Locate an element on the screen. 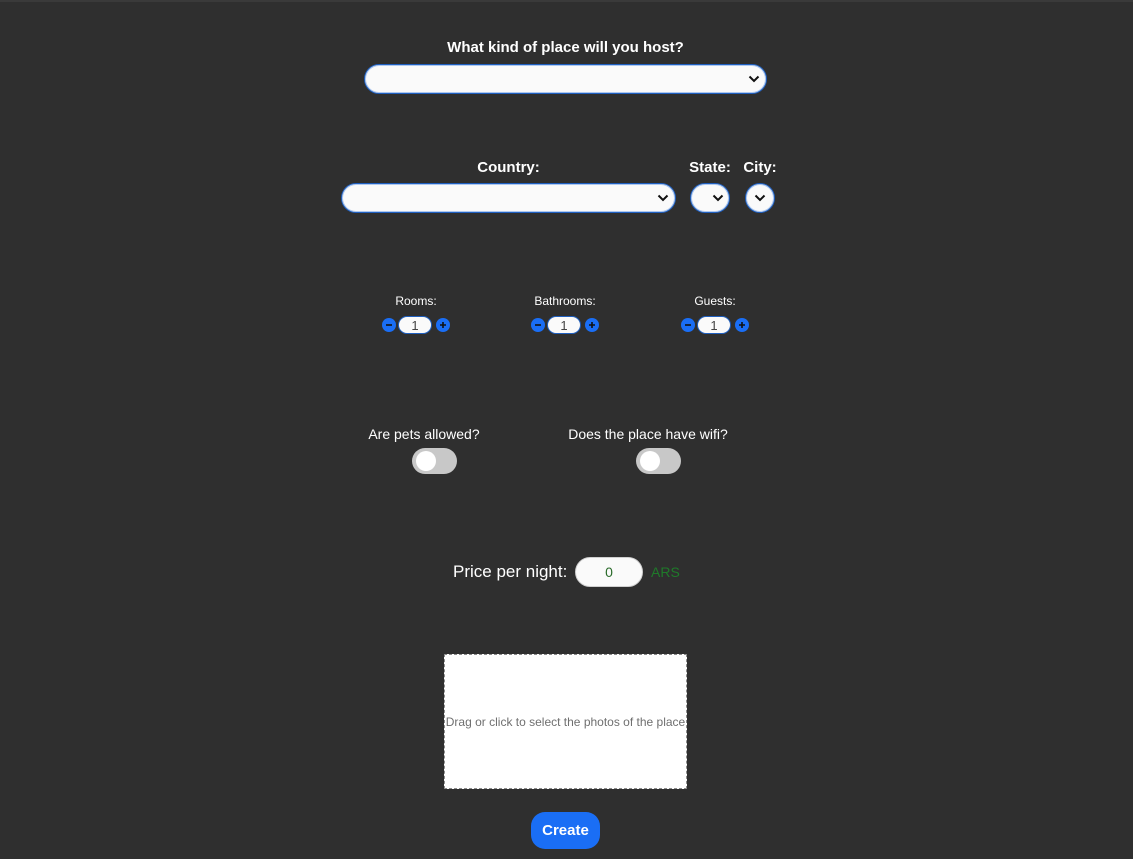 The image size is (1133, 859). price-label: Price per night: is located at coordinates (510, 571).